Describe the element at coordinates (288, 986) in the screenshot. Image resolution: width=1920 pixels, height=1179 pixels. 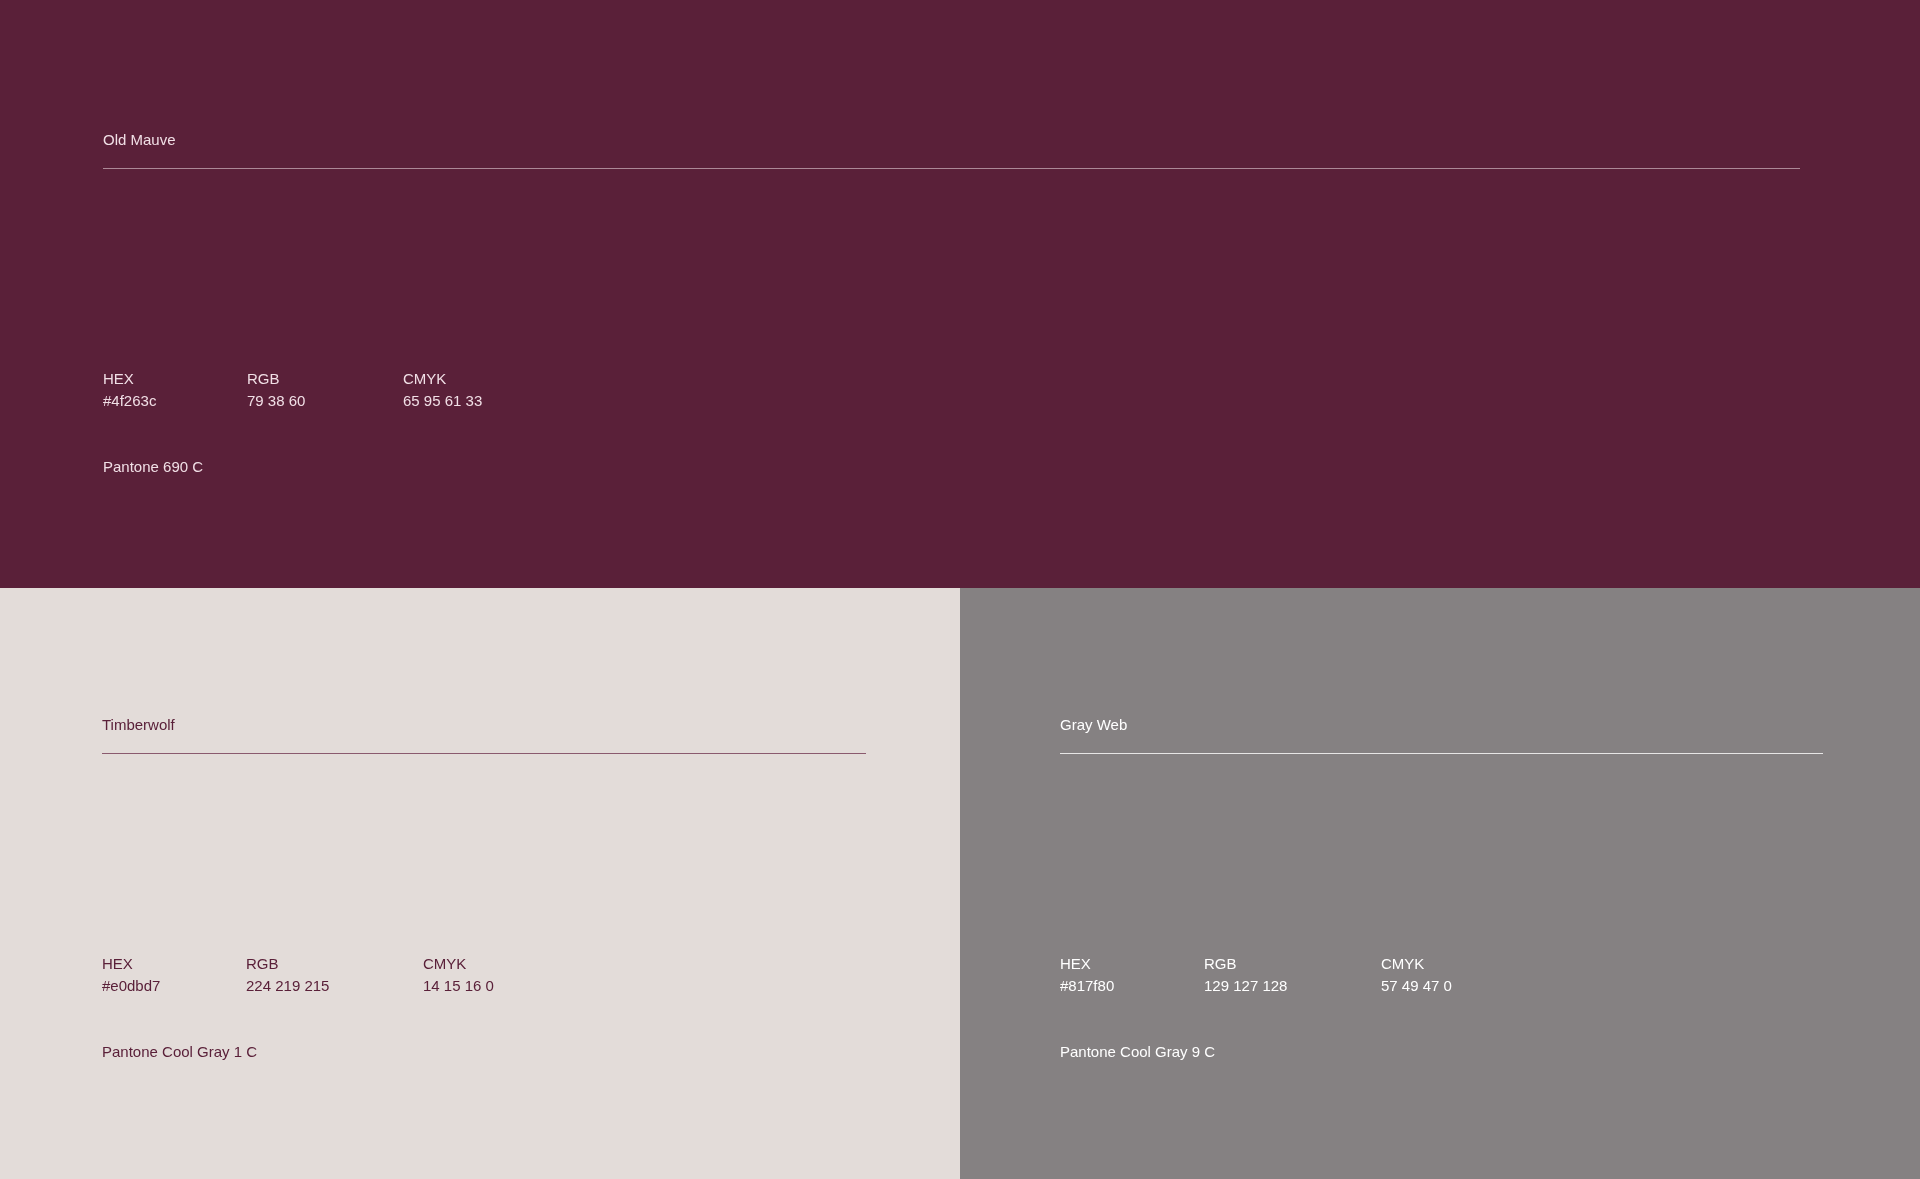
I see `spec-value: 224 219 215` at that location.